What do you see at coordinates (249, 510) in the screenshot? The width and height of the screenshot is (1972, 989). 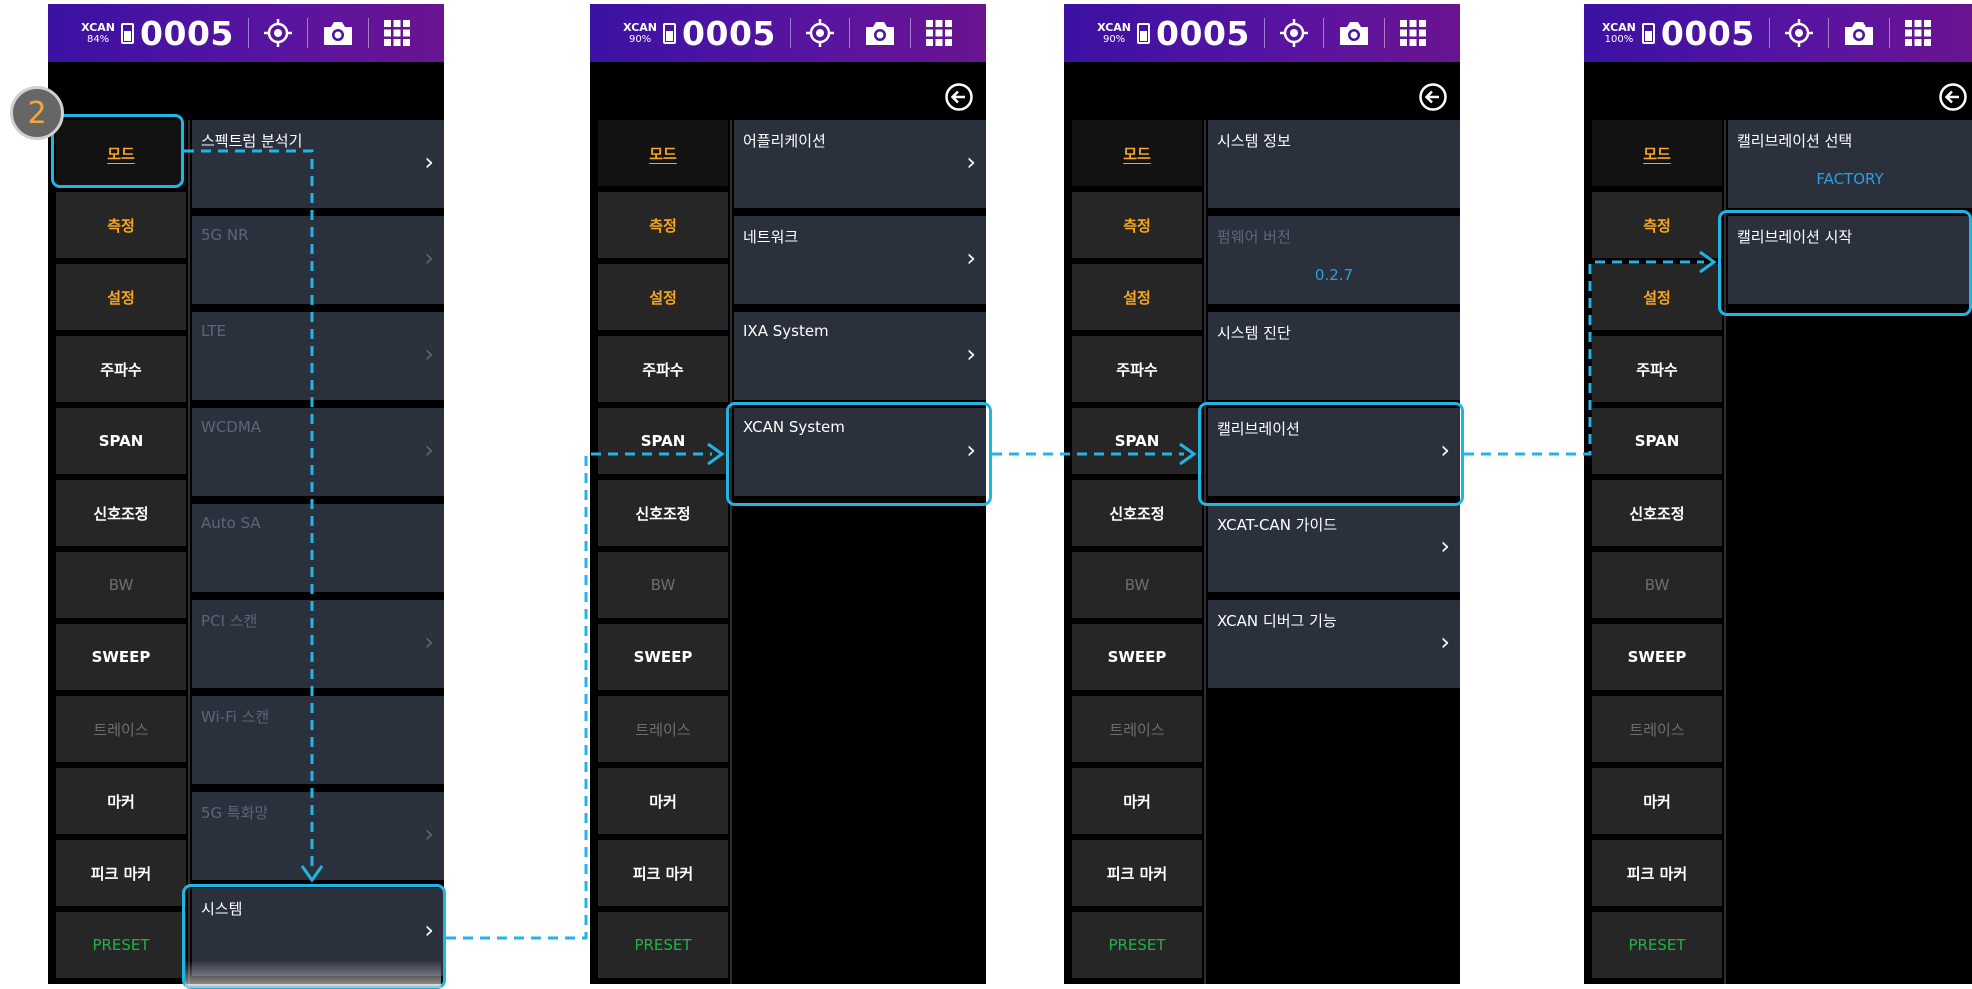 I see `arrow-mode-to-system` at bounding box center [249, 510].